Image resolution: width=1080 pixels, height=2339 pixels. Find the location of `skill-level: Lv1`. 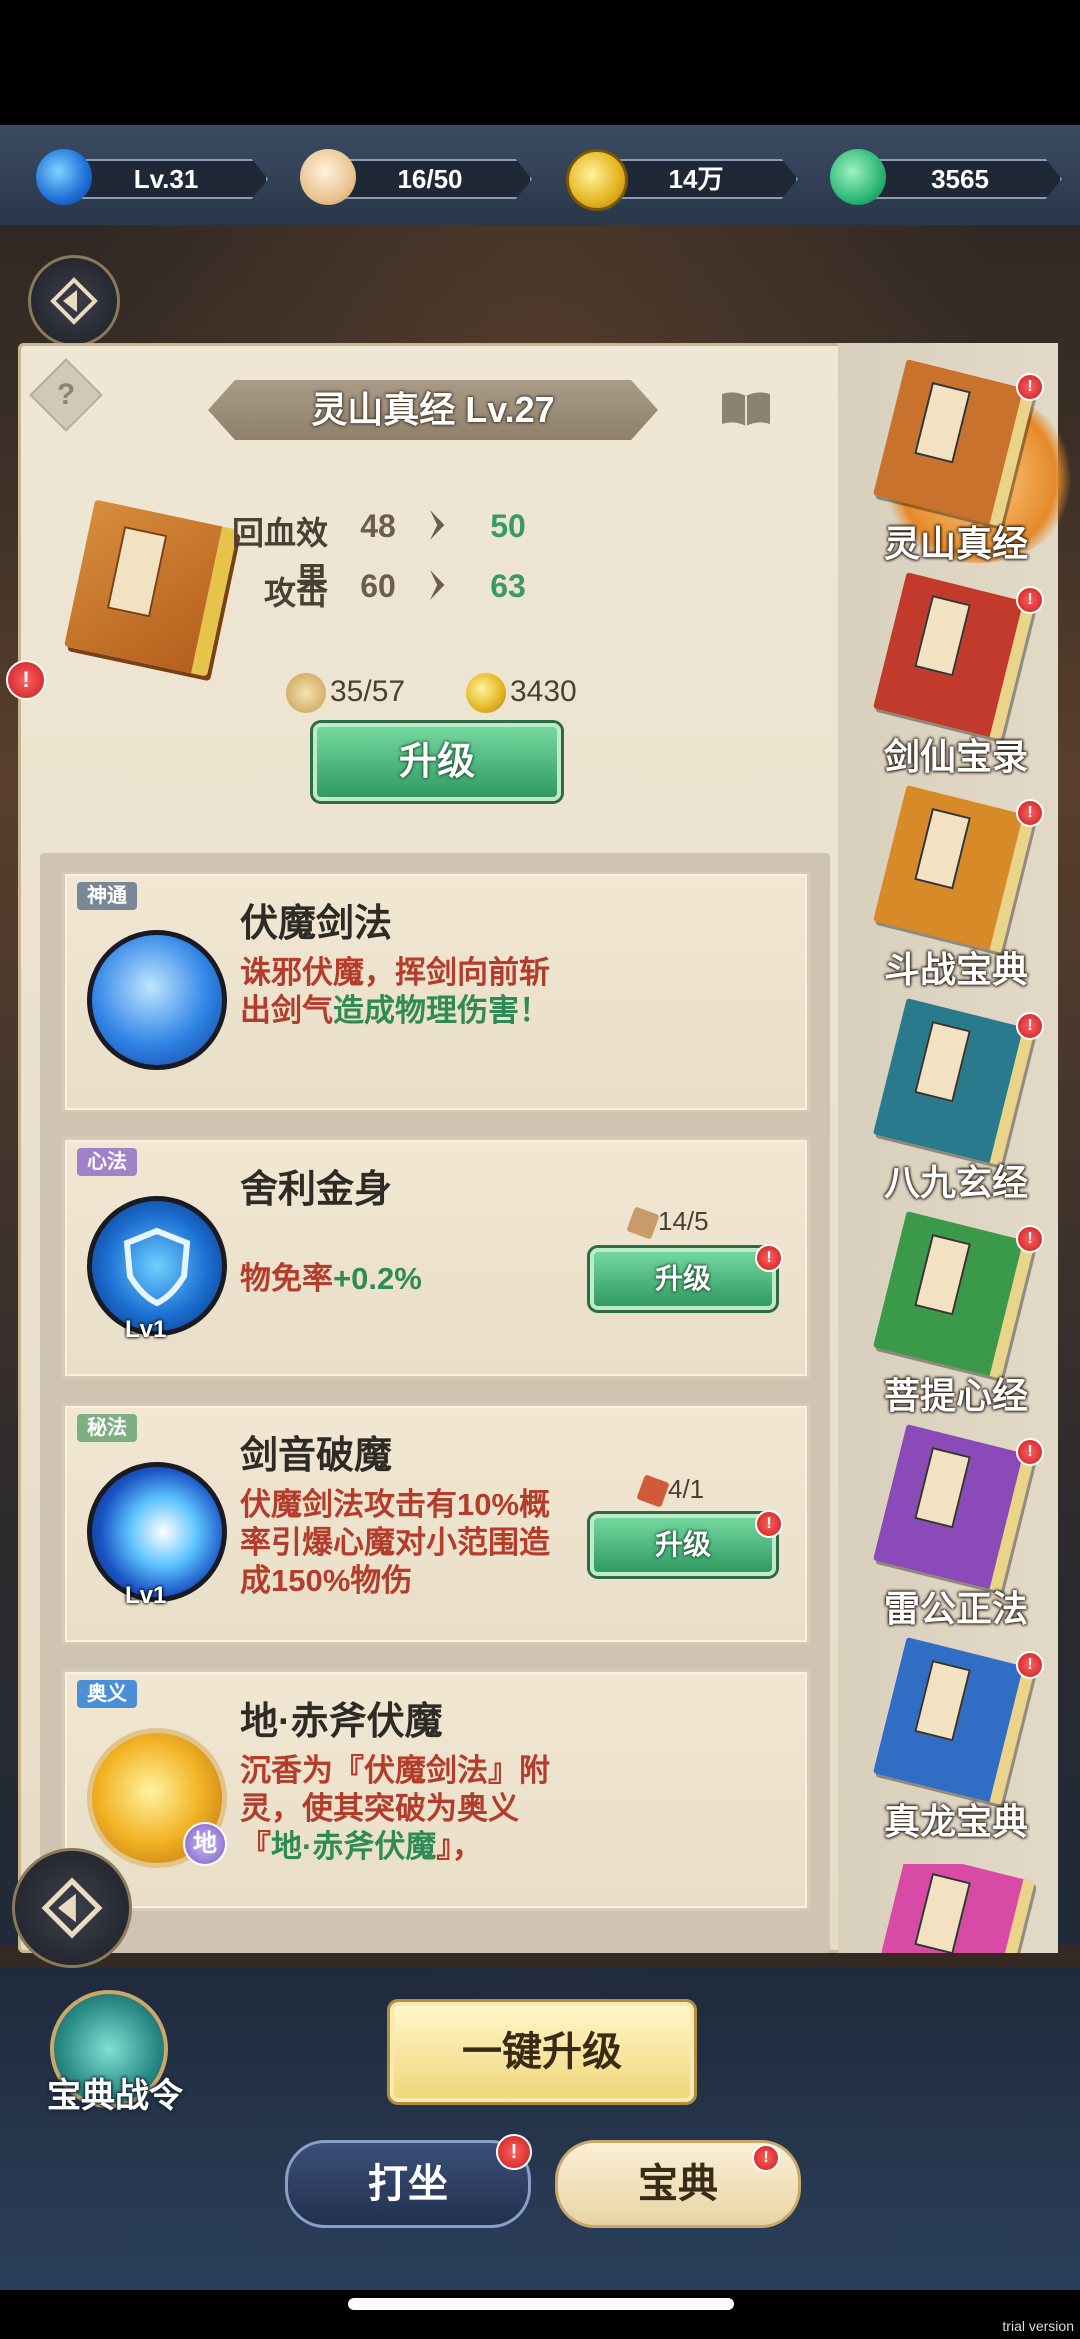

skill-level: Lv1 is located at coordinates (146, 1595).